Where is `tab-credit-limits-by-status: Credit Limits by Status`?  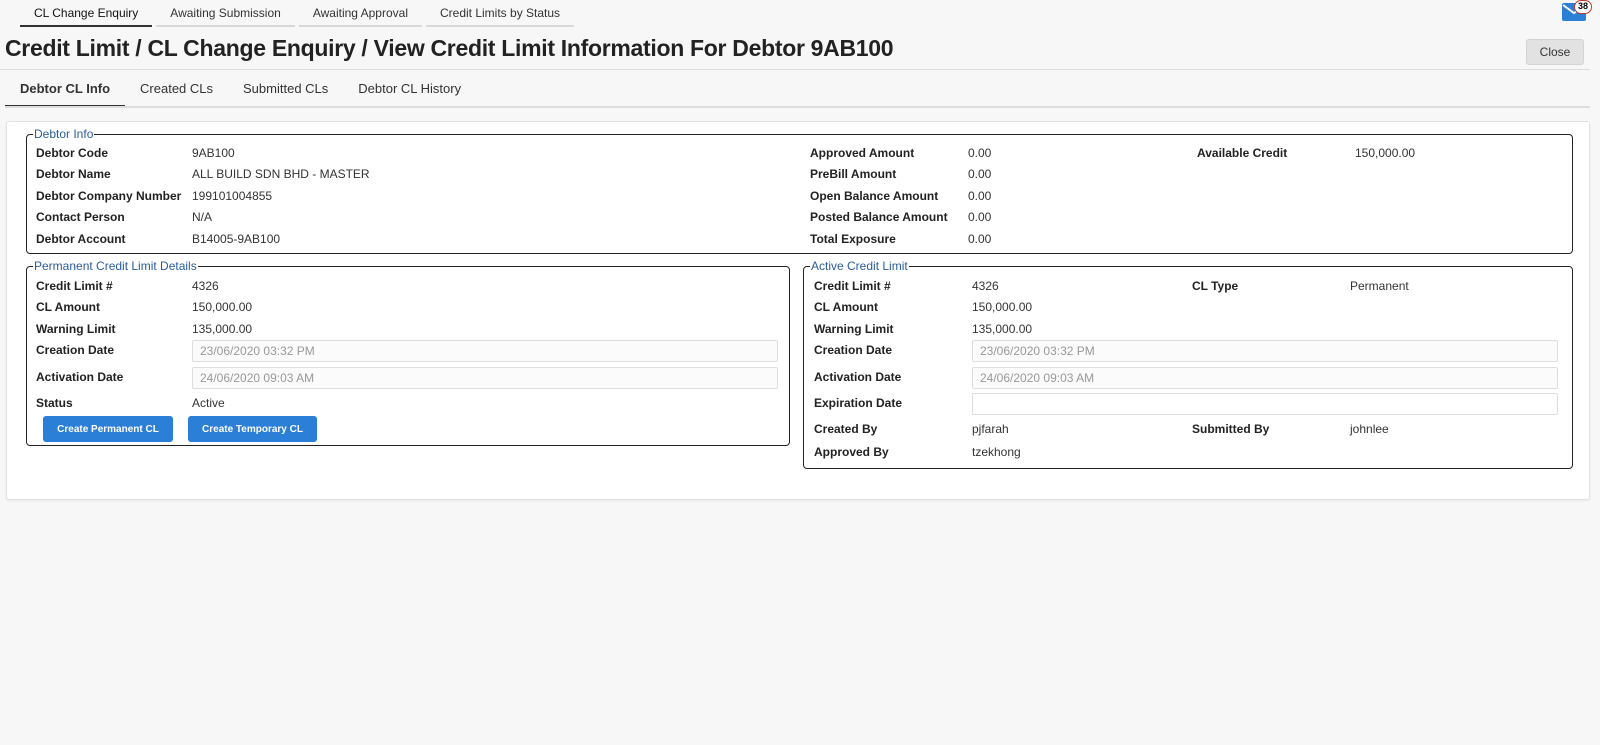 tab-credit-limits-by-status: Credit Limits by Status is located at coordinates (500, 14).